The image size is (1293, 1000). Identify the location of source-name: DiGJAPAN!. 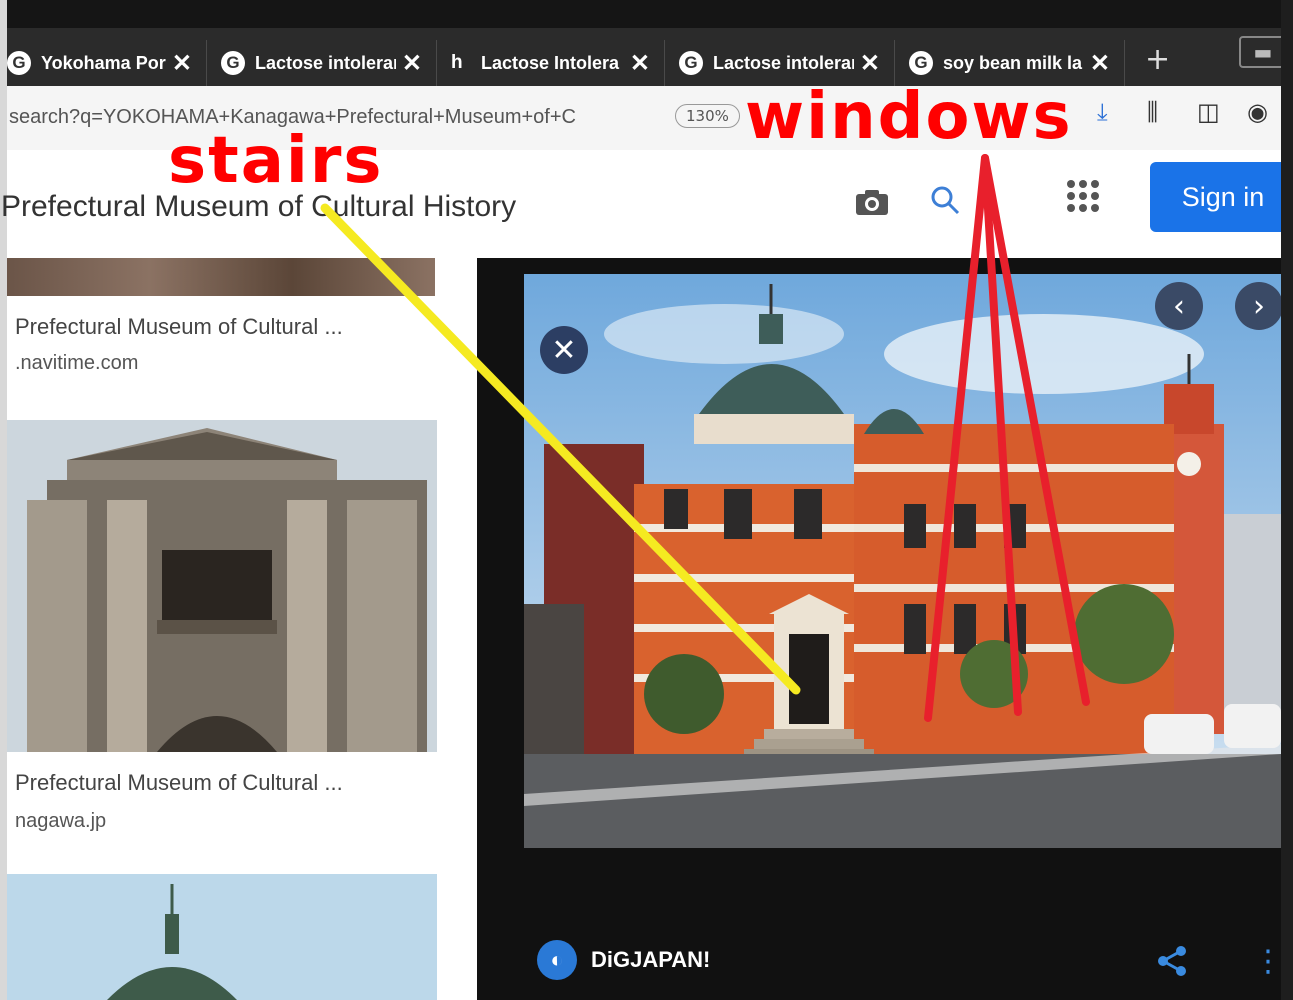
(651, 959).